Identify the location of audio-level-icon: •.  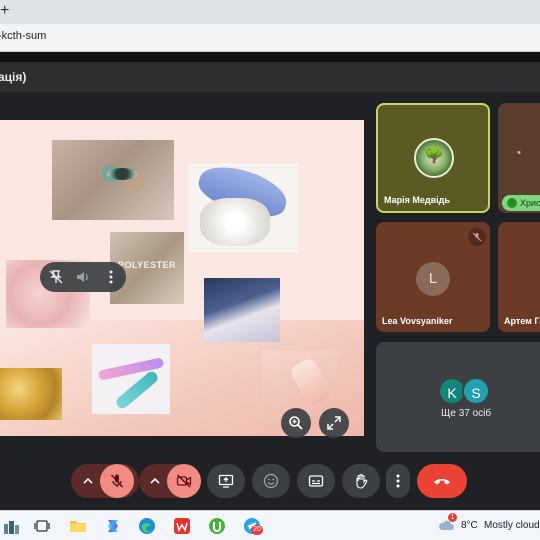
(519, 153).